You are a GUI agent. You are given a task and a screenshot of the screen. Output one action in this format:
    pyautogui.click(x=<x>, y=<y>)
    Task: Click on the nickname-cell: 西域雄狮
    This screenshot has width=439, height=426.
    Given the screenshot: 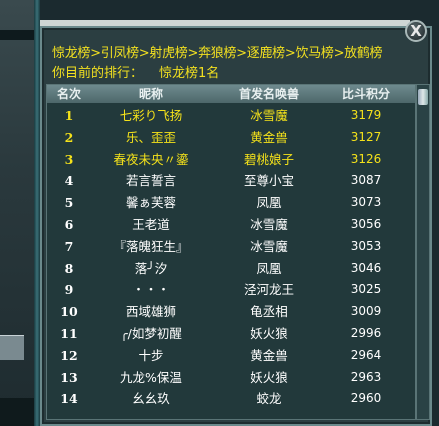 What is the action you would take?
    pyautogui.click(x=150, y=312)
    